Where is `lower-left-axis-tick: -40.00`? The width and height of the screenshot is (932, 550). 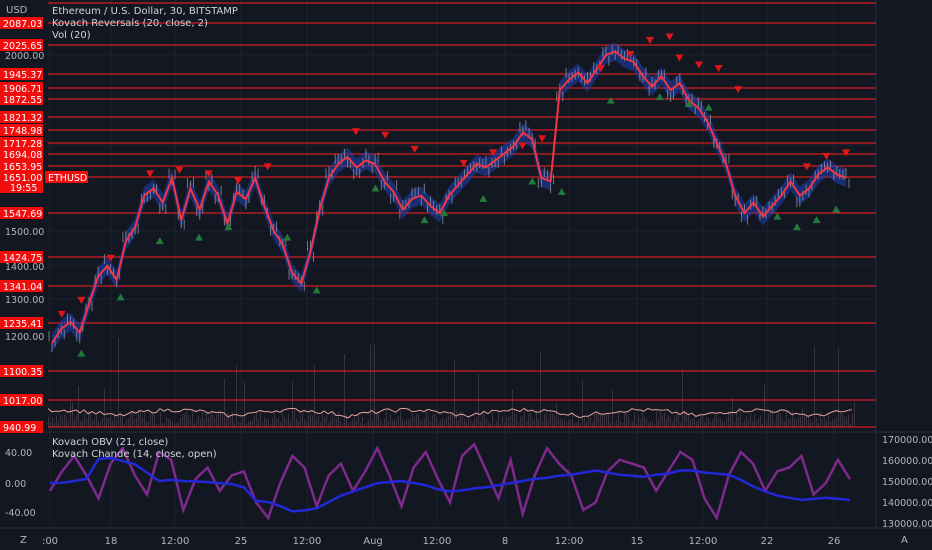 lower-left-axis-tick: -40.00 is located at coordinates (20, 513).